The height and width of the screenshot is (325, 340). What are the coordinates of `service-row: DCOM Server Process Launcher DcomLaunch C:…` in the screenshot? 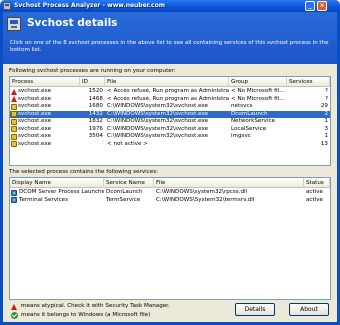 It's located at (170, 193).